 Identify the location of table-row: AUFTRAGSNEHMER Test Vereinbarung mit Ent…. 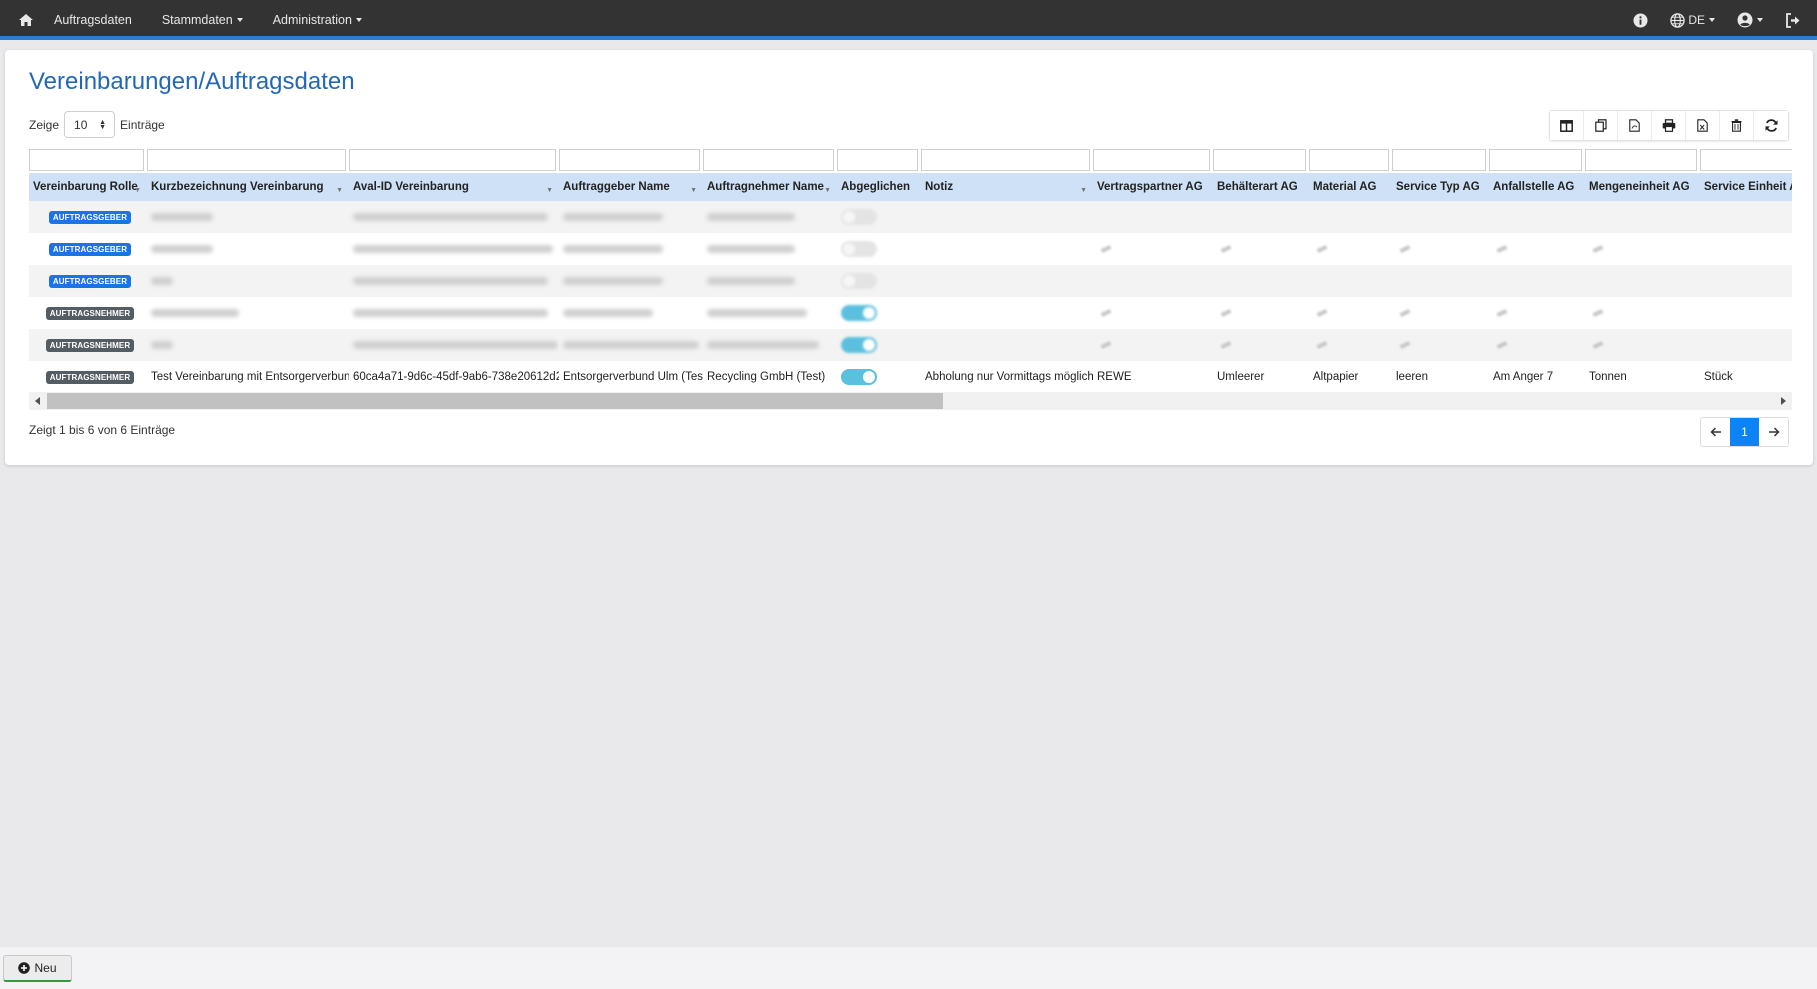
(910, 373).